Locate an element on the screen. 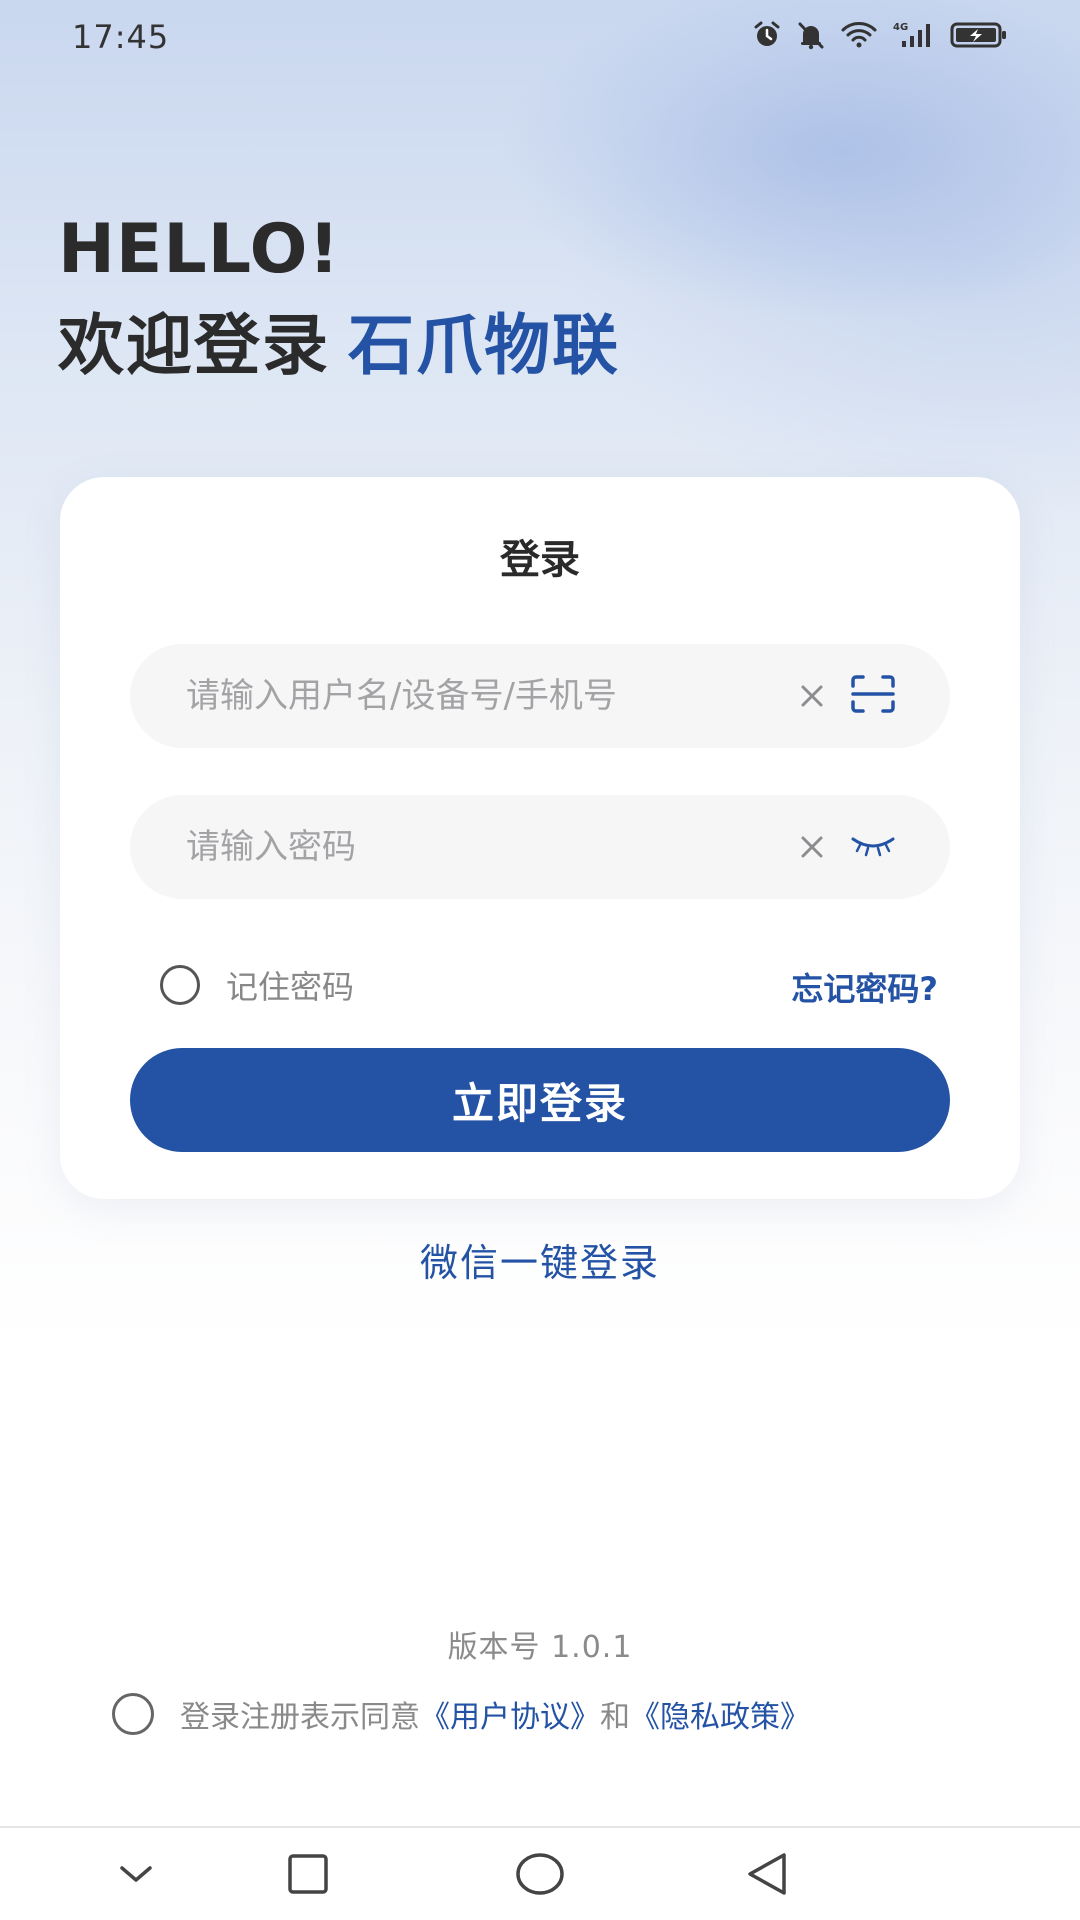  welcome-heading: 欢迎登录 石爪物联 is located at coordinates (339, 340).